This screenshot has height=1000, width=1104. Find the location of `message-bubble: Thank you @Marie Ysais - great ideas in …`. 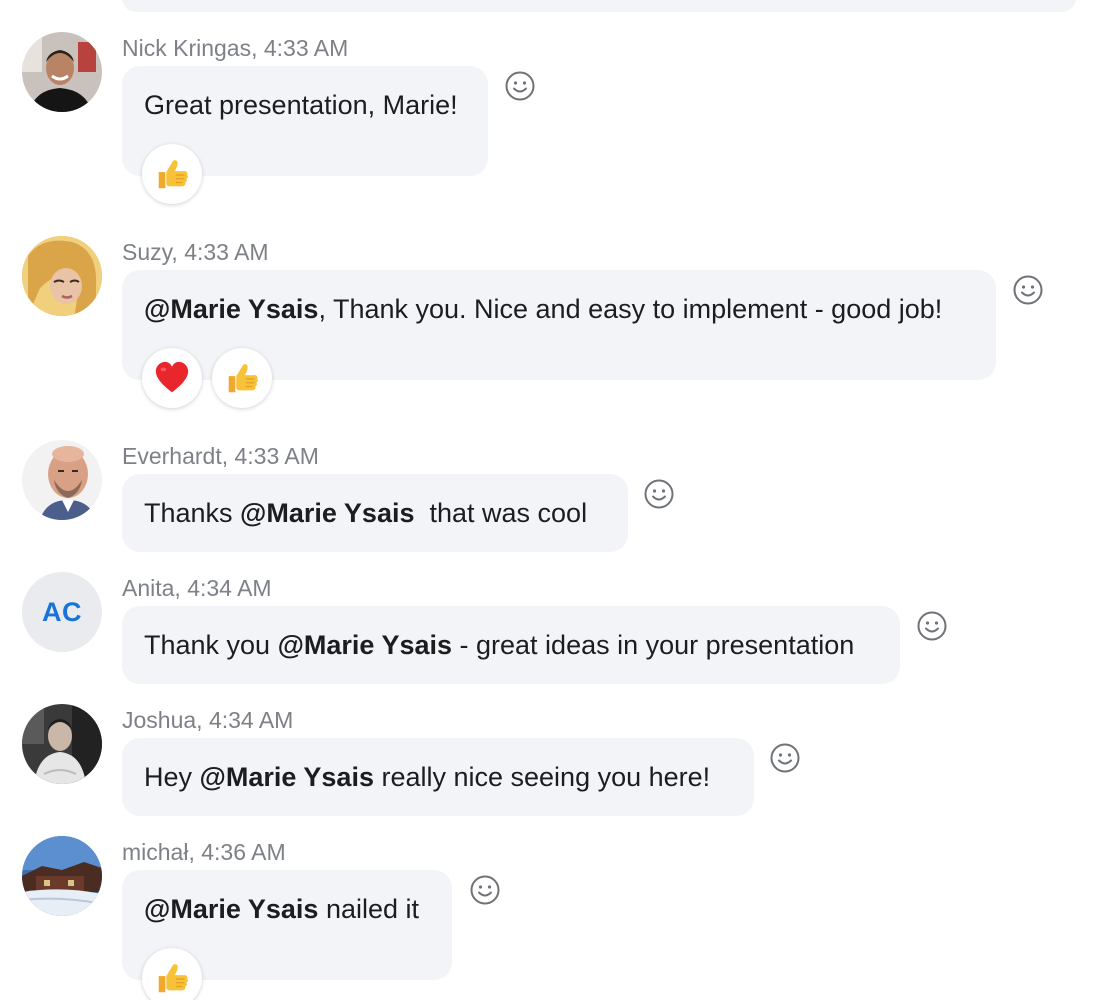

message-bubble: Thank you @Marie Ysais - great ideas in … is located at coordinates (511, 645).